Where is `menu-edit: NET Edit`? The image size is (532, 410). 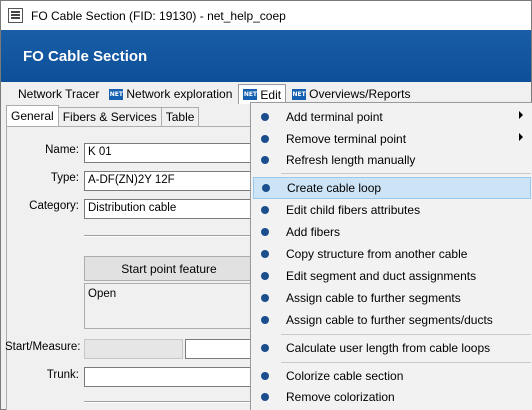
menu-edit: NET Edit is located at coordinates (262, 94).